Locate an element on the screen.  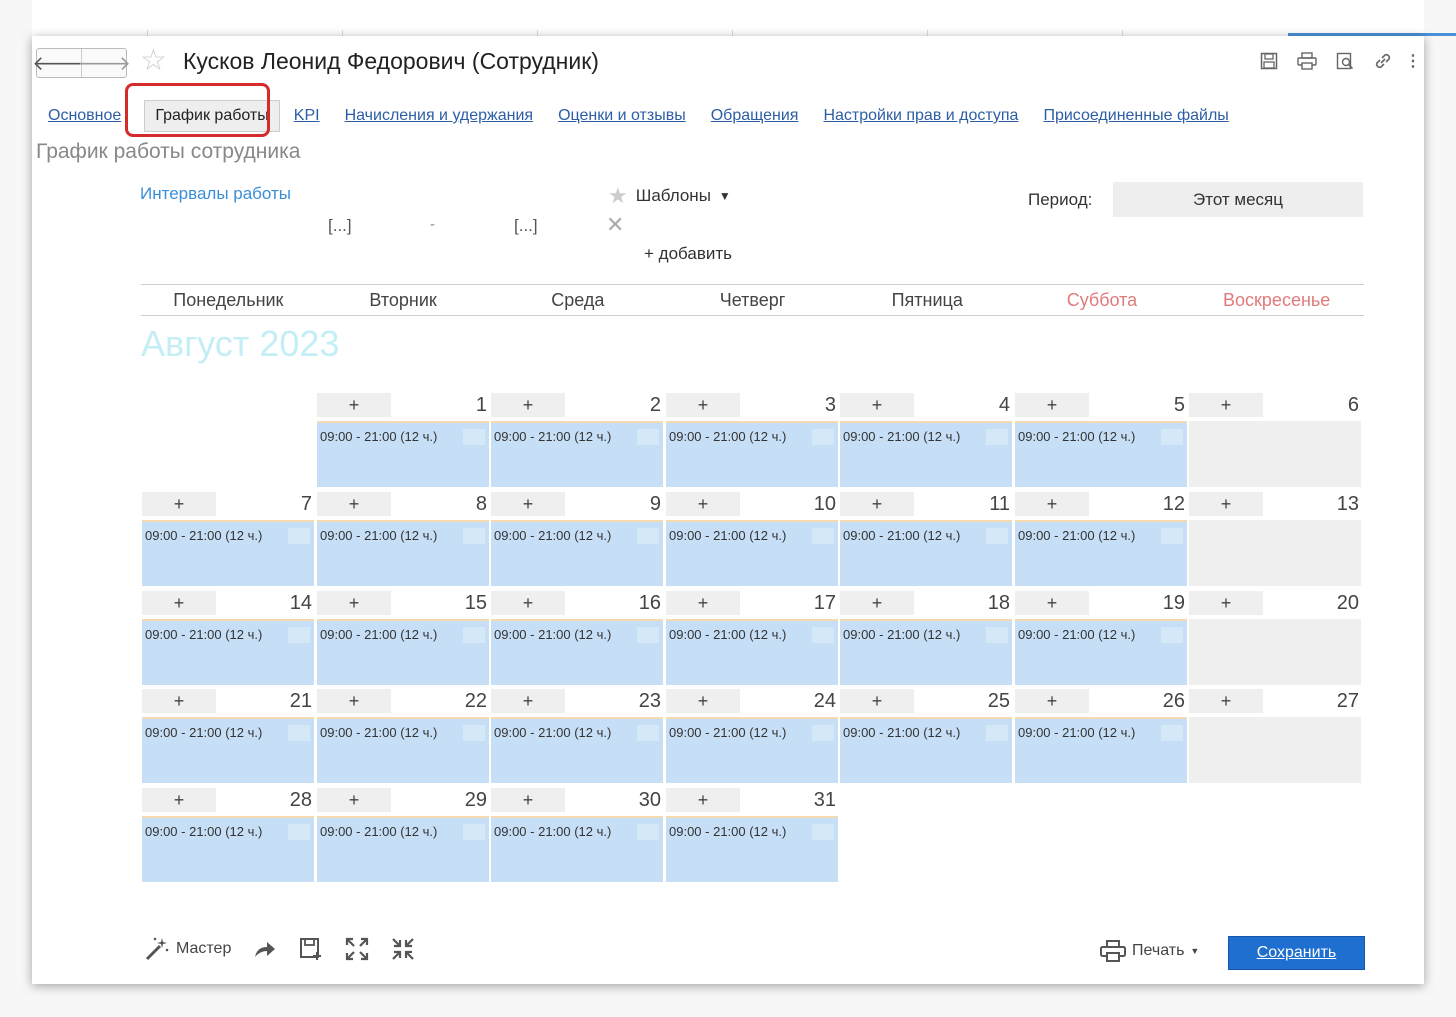
day-cell: +24 09:00 - 21:00 (12 ч.) is located at coordinates (752, 735).